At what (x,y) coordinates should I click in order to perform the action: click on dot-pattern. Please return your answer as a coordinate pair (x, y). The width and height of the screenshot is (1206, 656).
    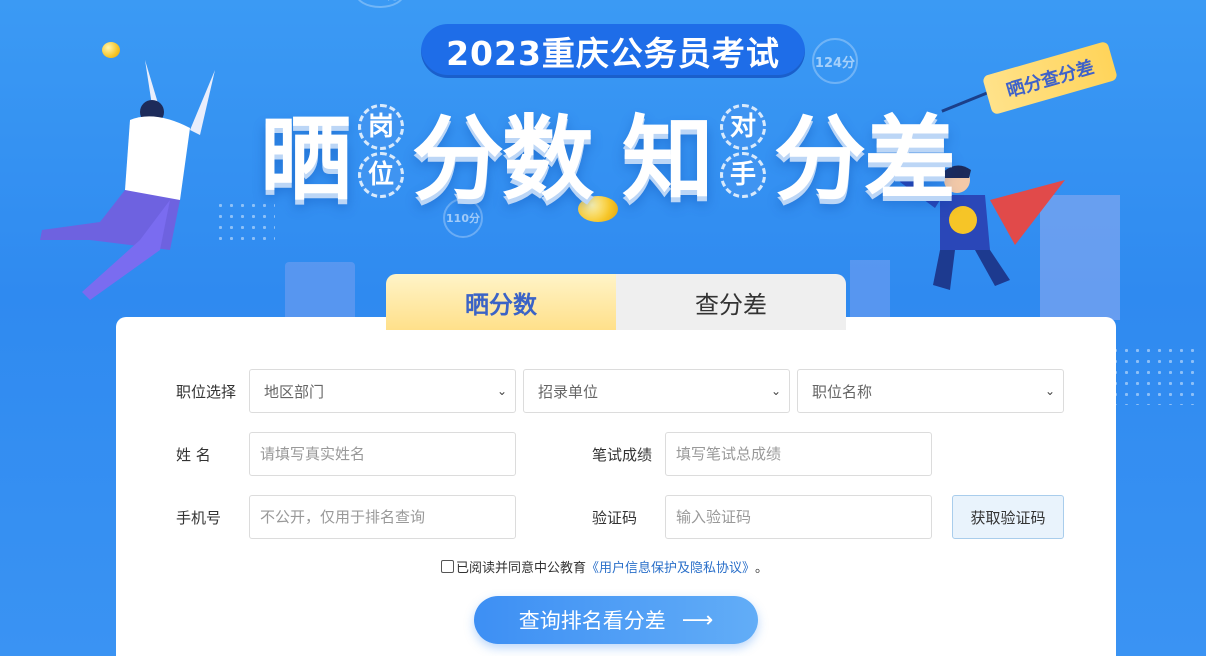
    Looking at the image, I should click on (1155, 375).